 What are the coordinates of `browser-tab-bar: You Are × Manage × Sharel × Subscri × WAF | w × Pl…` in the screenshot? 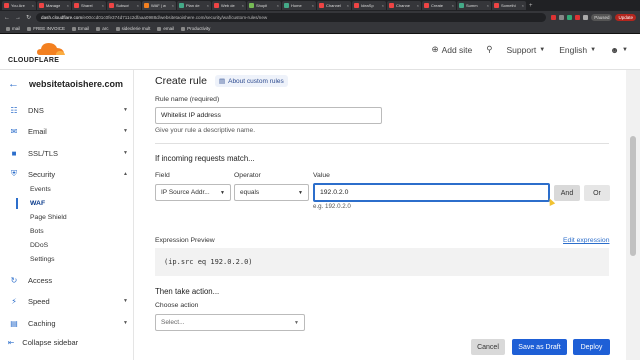 It's located at (320, 5).